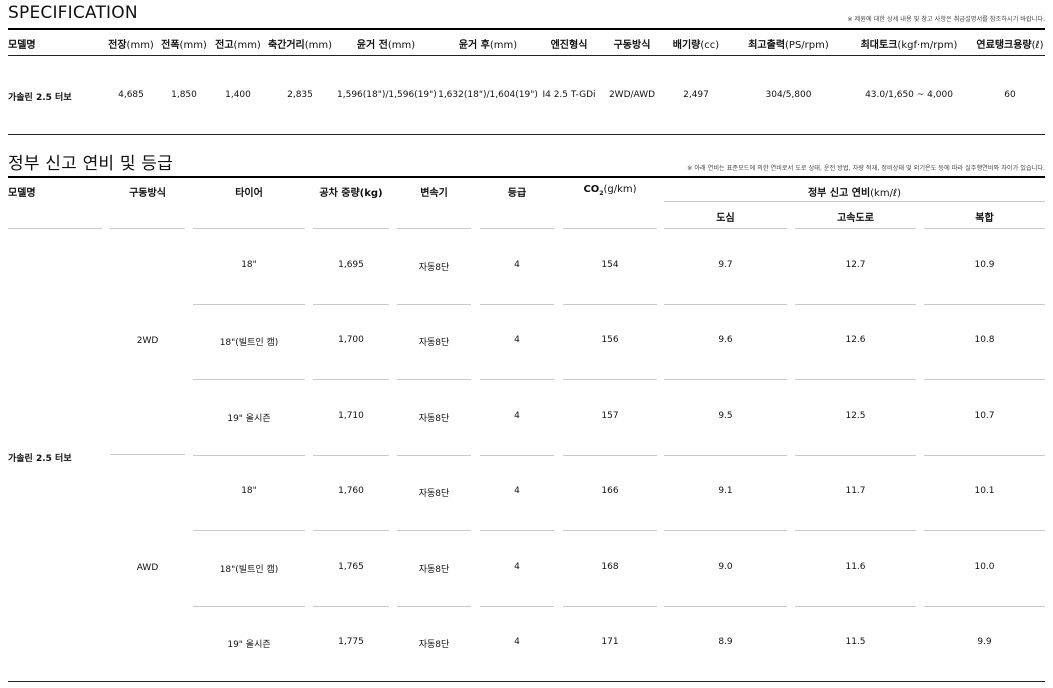 Image resolution: width=1053 pixels, height=688 pixels. What do you see at coordinates (73, 13) in the screenshot?
I see `spec-title: SPECIFICATION` at bounding box center [73, 13].